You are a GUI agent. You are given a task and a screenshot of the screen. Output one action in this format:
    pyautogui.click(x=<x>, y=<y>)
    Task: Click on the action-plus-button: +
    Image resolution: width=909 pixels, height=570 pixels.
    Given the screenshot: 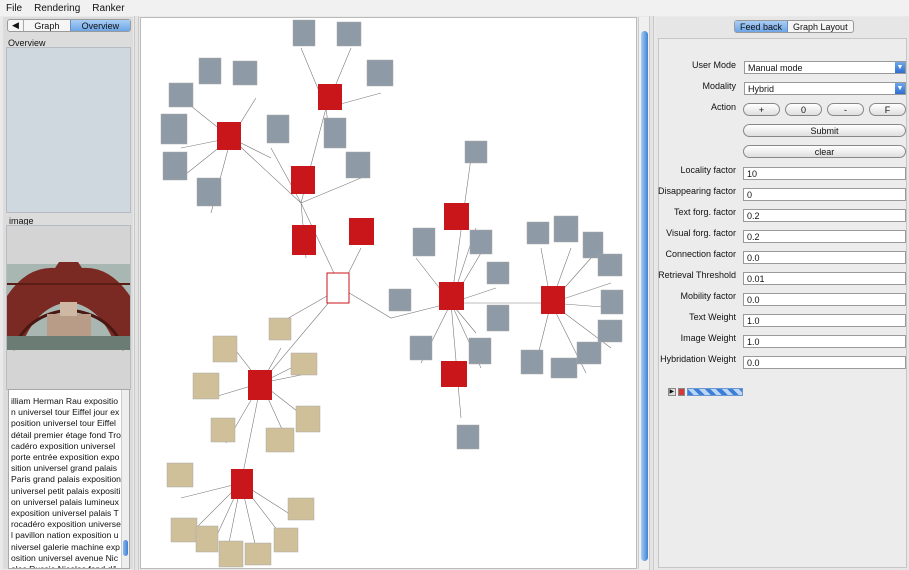 What is the action you would take?
    pyautogui.click(x=761, y=109)
    